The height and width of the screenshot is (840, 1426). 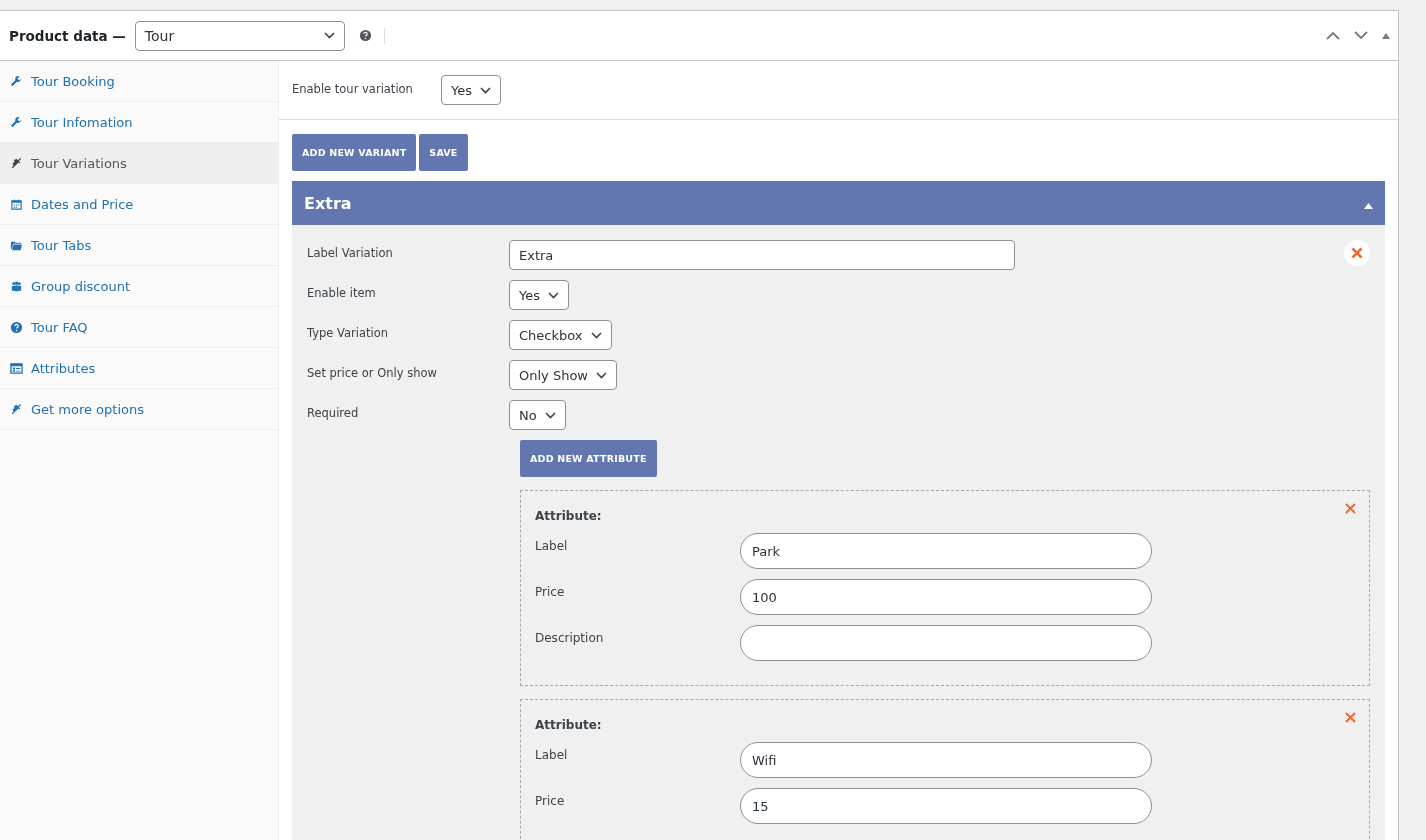 I want to click on sidebar-tab: Tour Tabs, so click(x=139, y=245).